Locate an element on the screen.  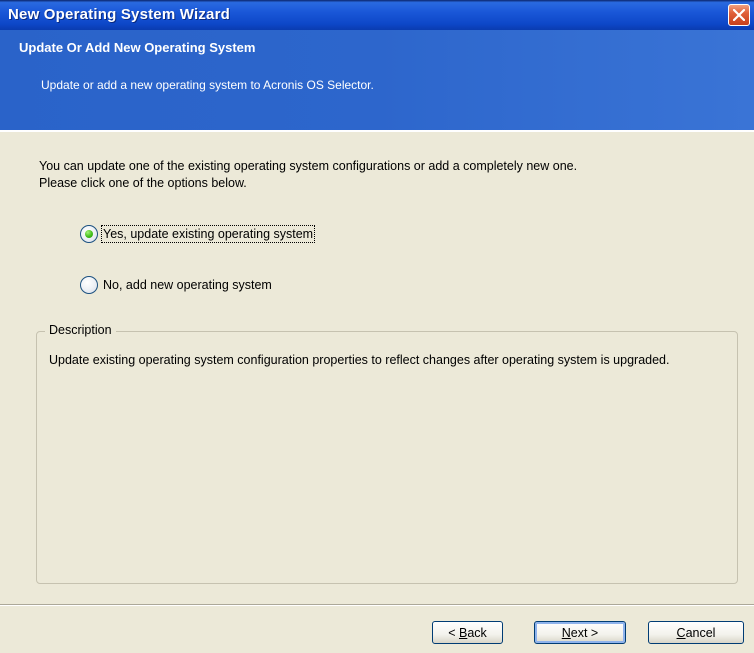
radio-update-existing is located at coordinates (89, 234).